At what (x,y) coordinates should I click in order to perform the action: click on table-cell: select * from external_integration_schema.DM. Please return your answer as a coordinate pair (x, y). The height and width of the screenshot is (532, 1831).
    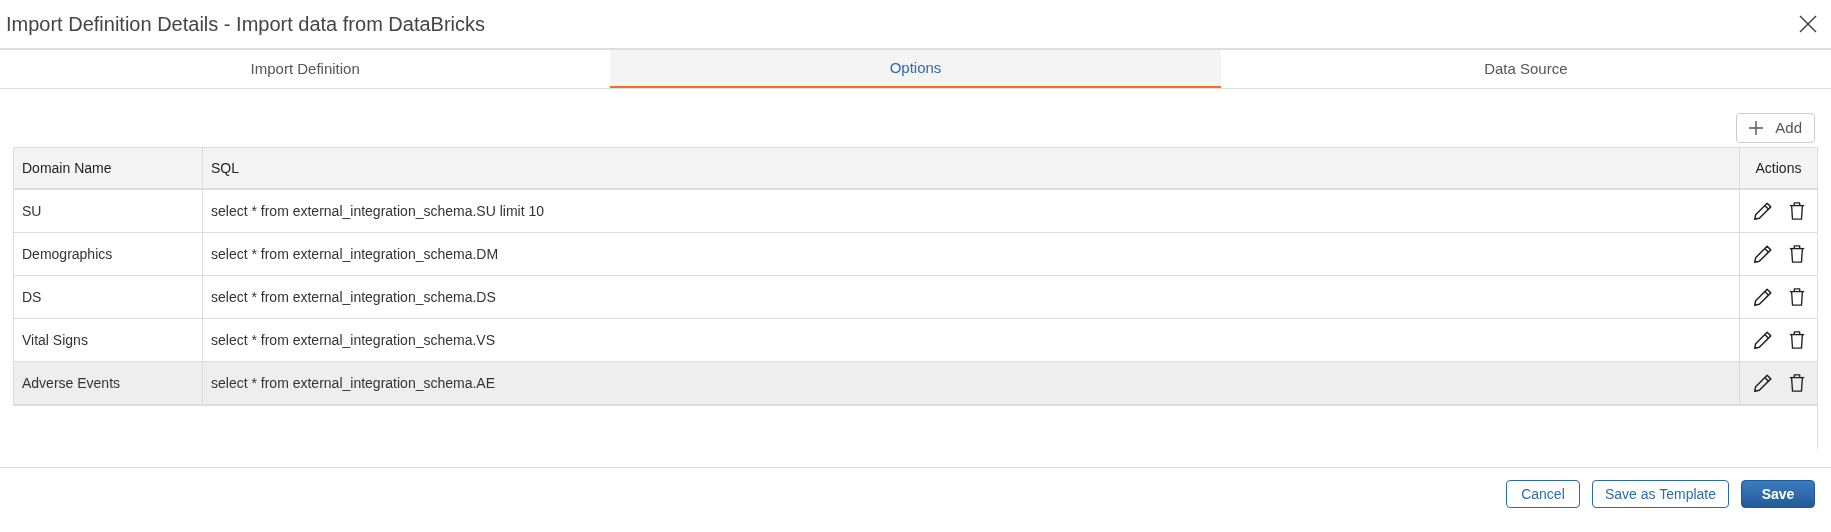
    Looking at the image, I should click on (970, 254).